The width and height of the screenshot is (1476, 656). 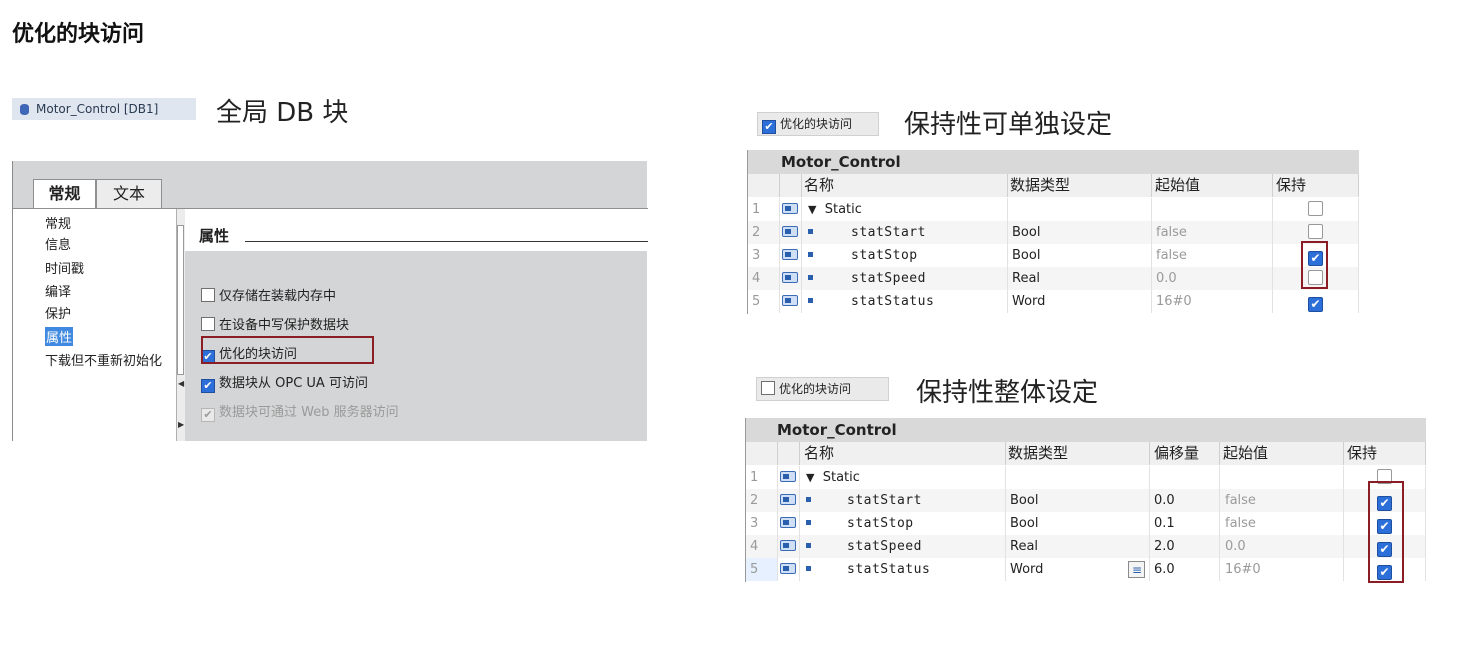 I want to click on table-row: 5 statStatus Word 16#0 ✔, so click(x=1053, y=301).